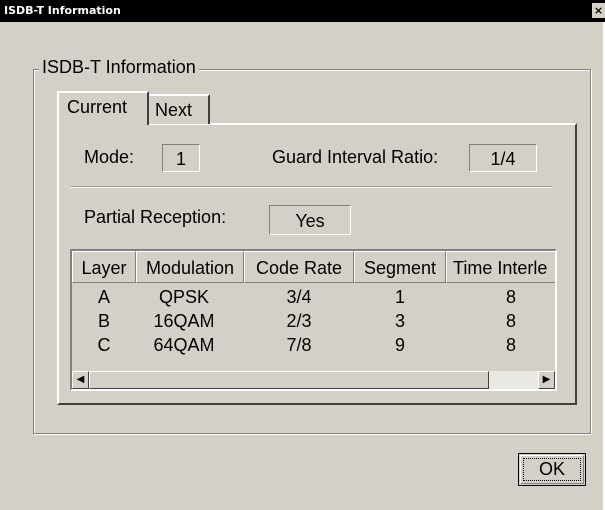 The width and height of the screenshot is (605, 510). Describe the element at coordinates (598, 10) in the screenshot. I see `close-icon: ×` at that location.